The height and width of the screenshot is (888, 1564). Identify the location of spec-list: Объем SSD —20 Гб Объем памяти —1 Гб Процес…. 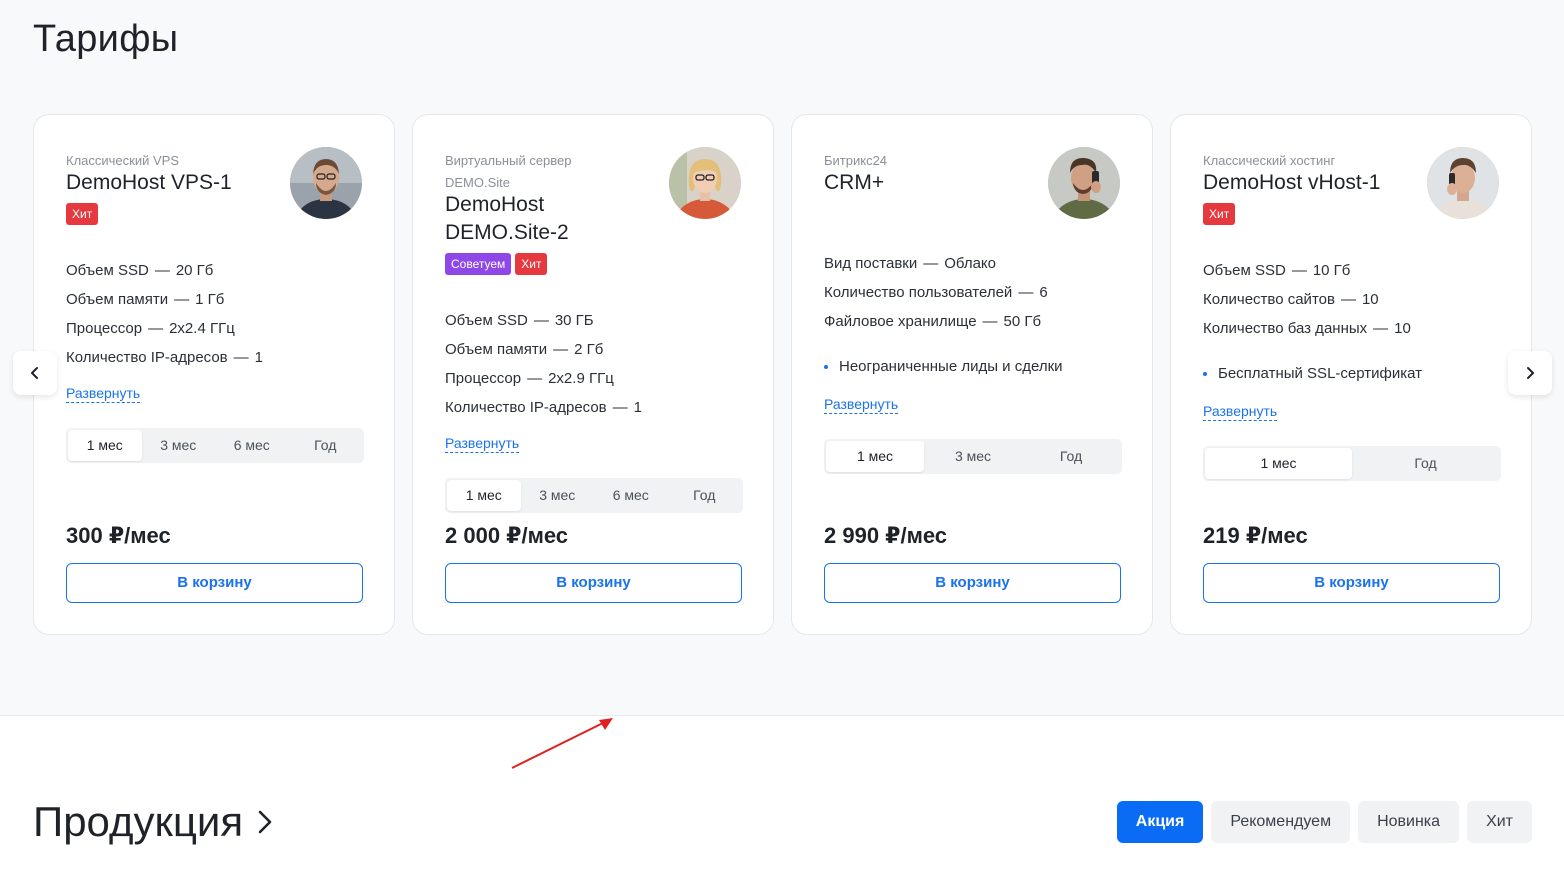
(164, 314).